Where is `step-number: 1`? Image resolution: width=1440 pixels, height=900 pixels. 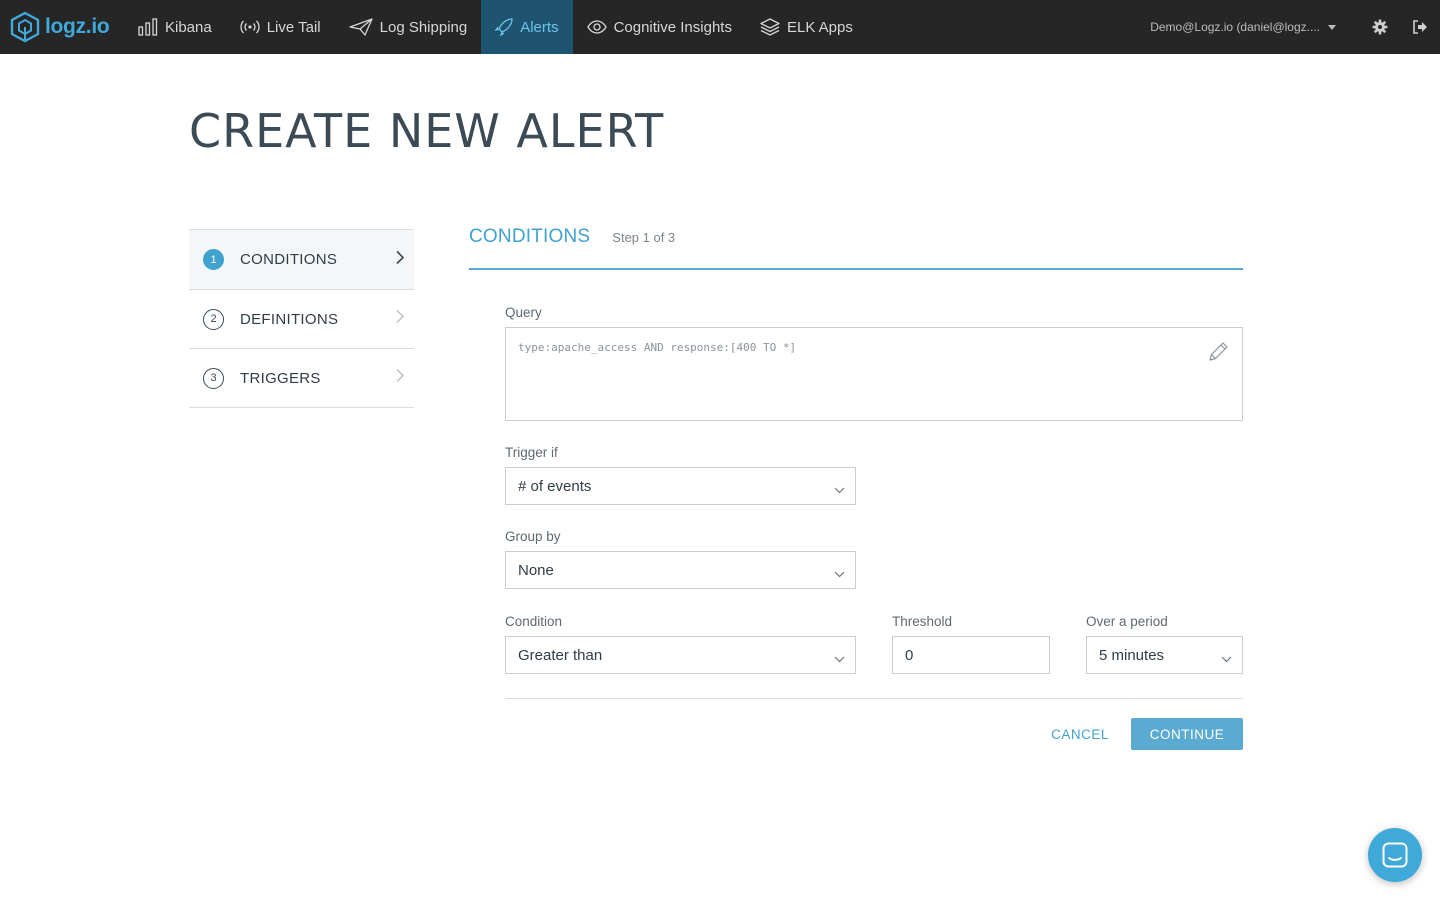
step-number: 1 is located at coordinates (213, 259).